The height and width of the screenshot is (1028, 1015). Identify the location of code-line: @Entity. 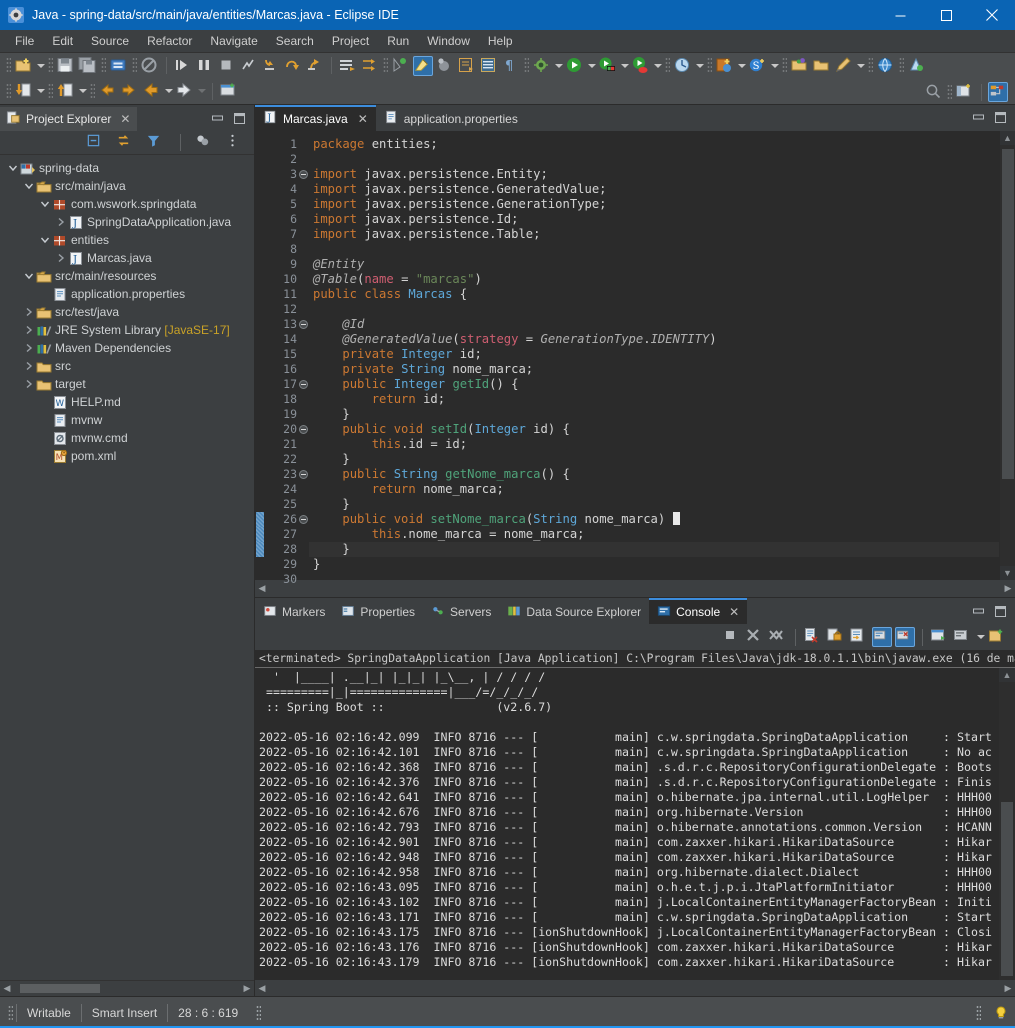
(654, 264).